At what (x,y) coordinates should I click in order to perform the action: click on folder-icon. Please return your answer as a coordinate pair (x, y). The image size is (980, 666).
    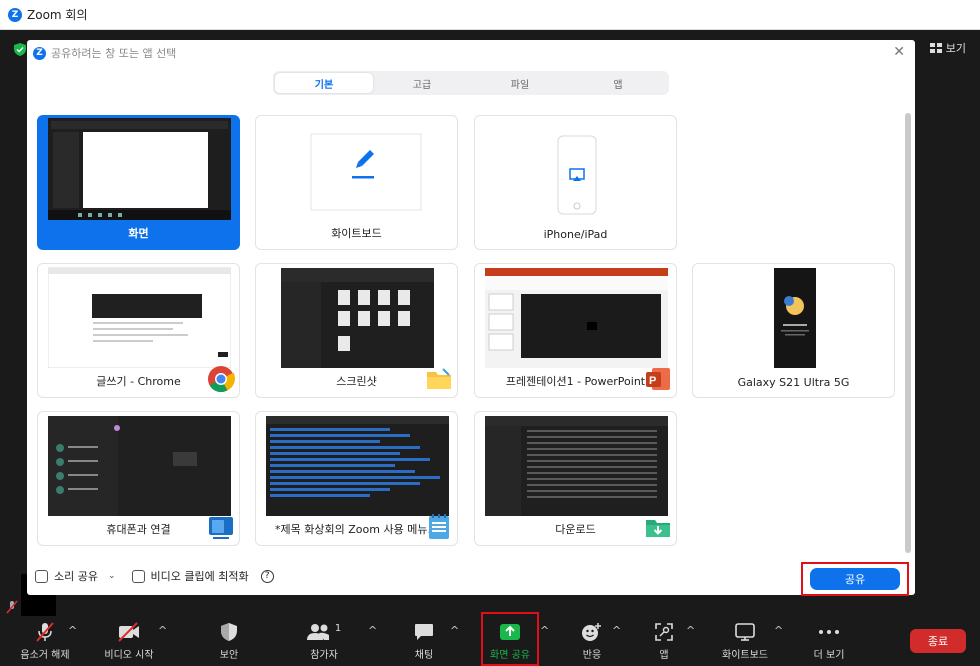
    Looking at the image, I should click on (439, 378).